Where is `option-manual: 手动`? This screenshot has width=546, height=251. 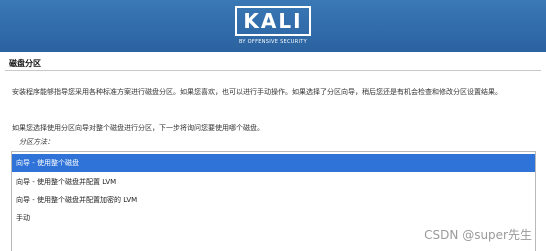
option-manual: 手动 is located at coordinates (273, 218).